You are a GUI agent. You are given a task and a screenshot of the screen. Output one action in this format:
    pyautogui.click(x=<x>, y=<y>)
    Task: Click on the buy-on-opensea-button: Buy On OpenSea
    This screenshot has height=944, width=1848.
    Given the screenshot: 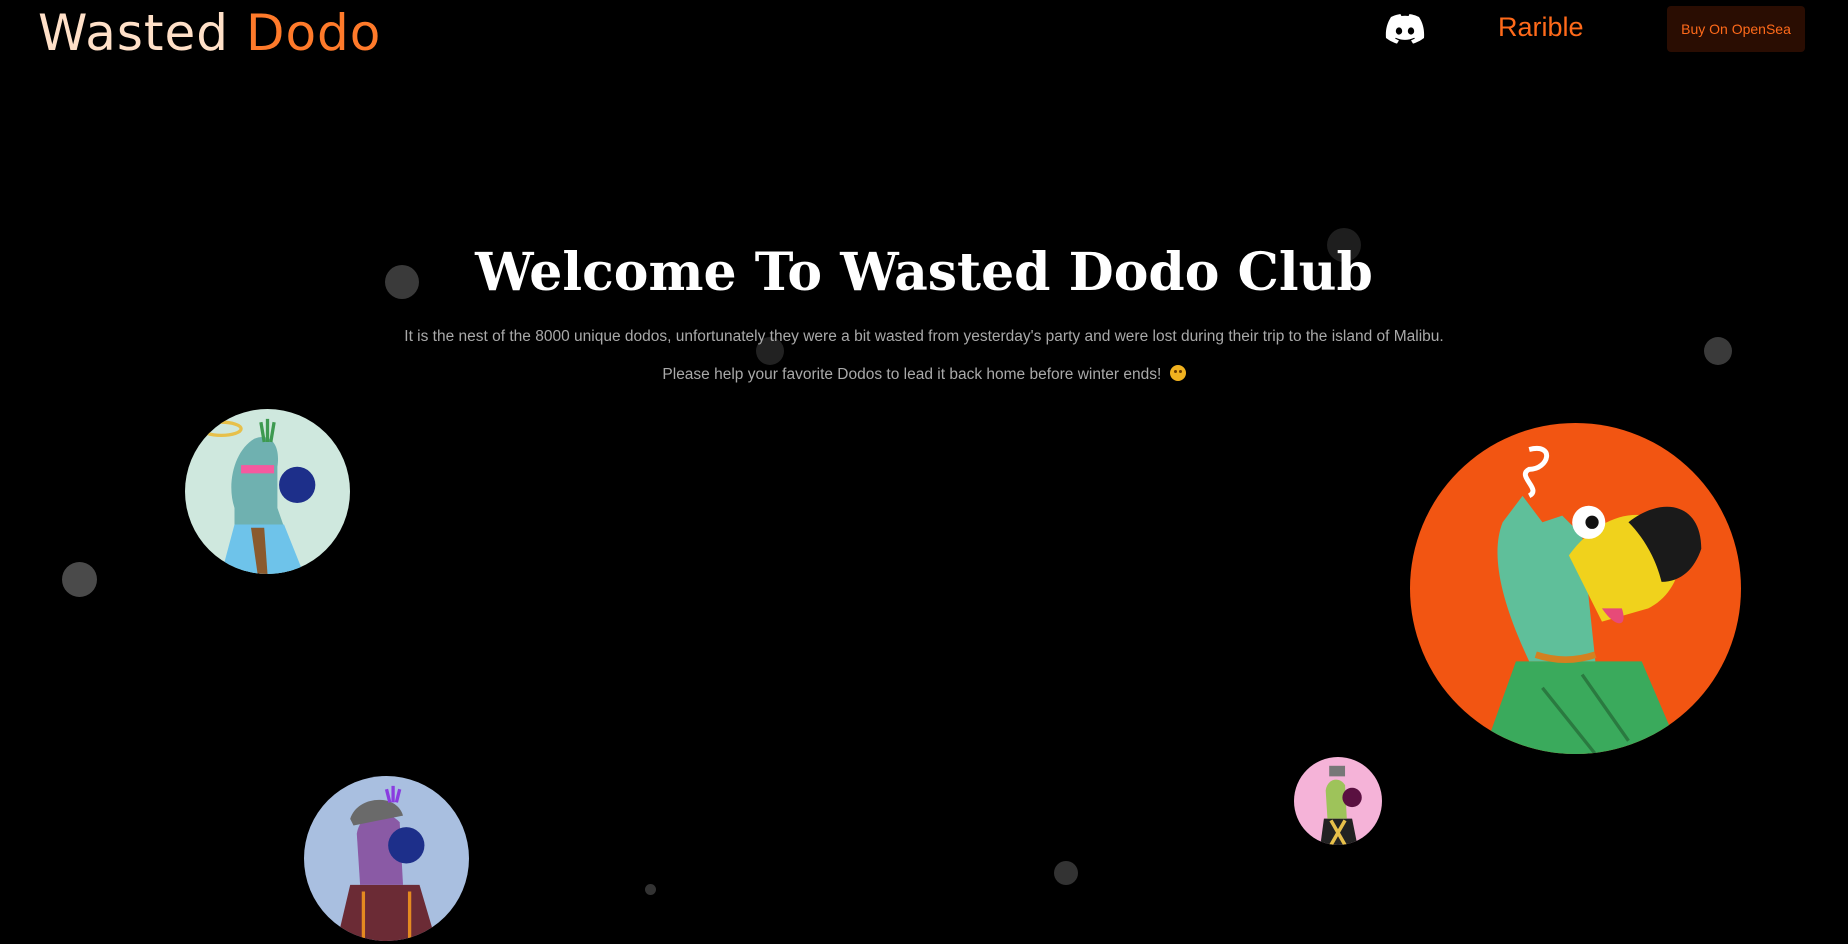 What is the action you would take?
    pyautogui.click(x=1736, y=29)
    